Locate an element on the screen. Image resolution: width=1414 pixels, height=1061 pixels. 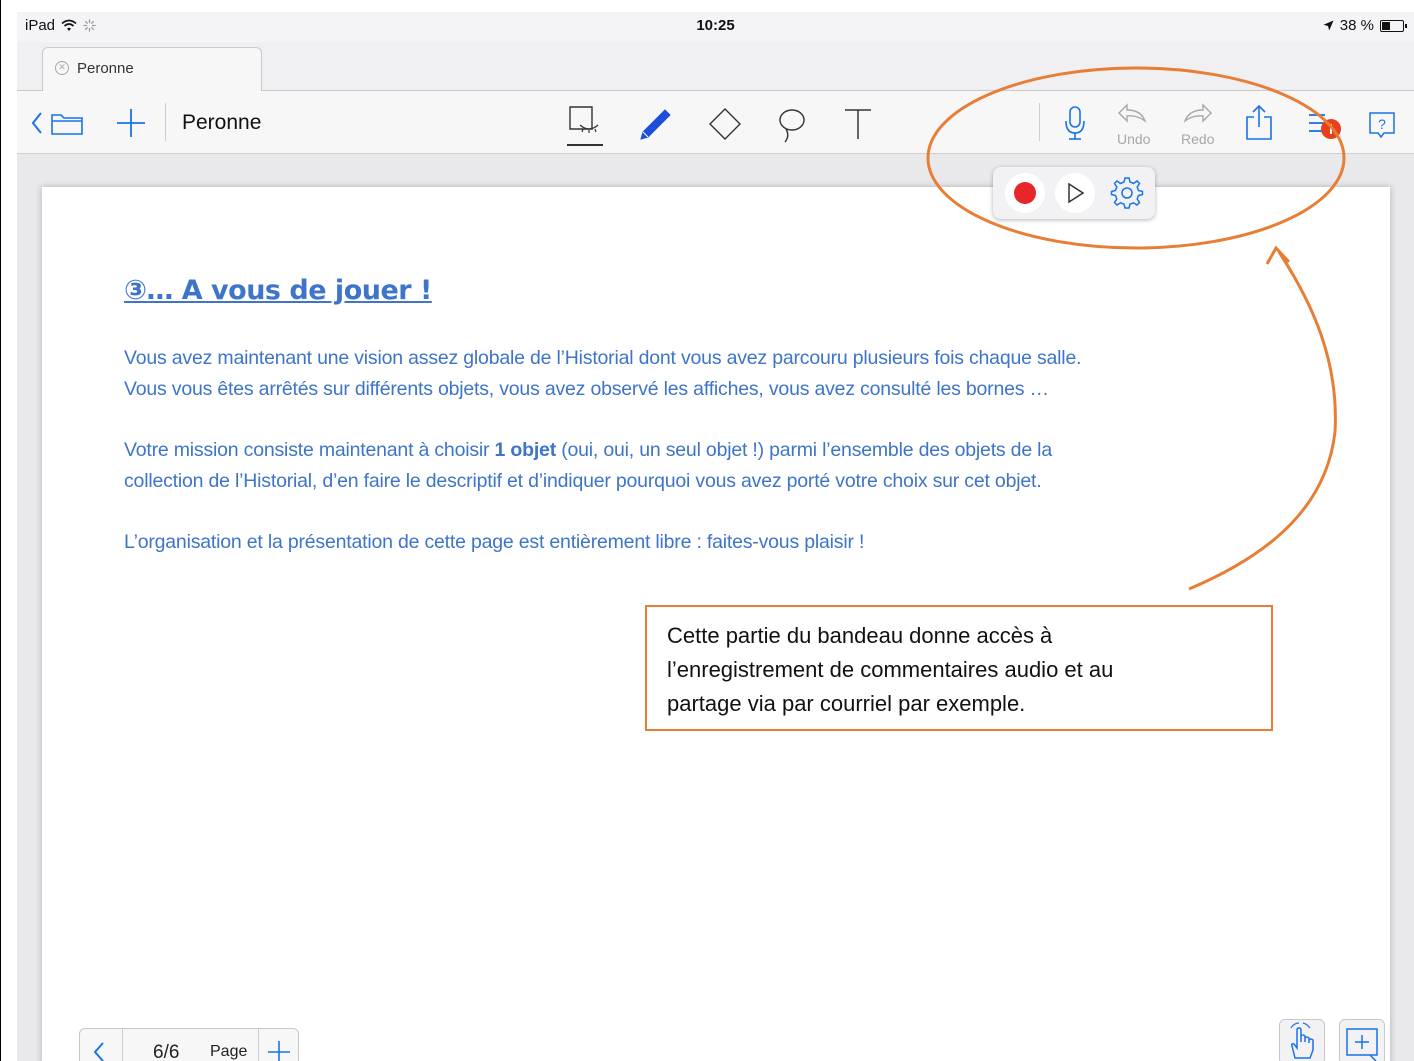
status-time: 10:25 is located at coordinates (715, 25).